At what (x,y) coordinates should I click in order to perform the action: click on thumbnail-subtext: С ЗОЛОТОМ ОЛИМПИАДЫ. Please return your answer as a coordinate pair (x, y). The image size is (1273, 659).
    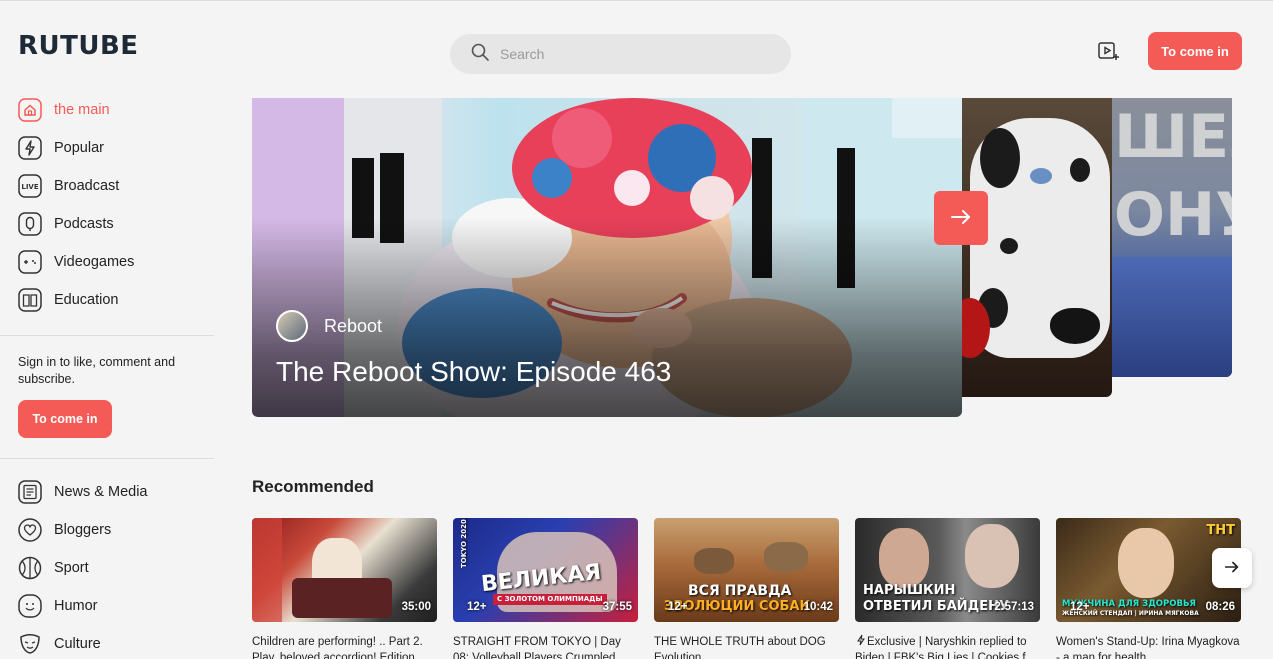
    Looking at the image, I should click on (550, 599).